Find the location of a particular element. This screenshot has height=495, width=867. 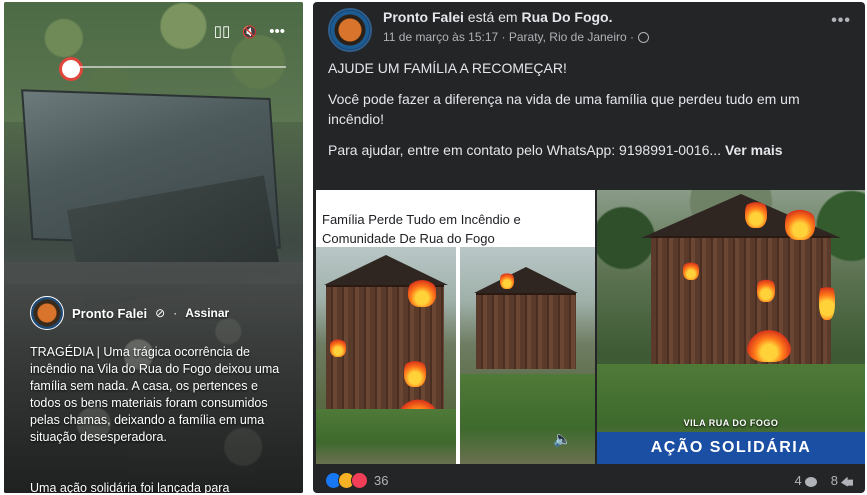

reactions-count: 36 is located at coordinates (381, 480).